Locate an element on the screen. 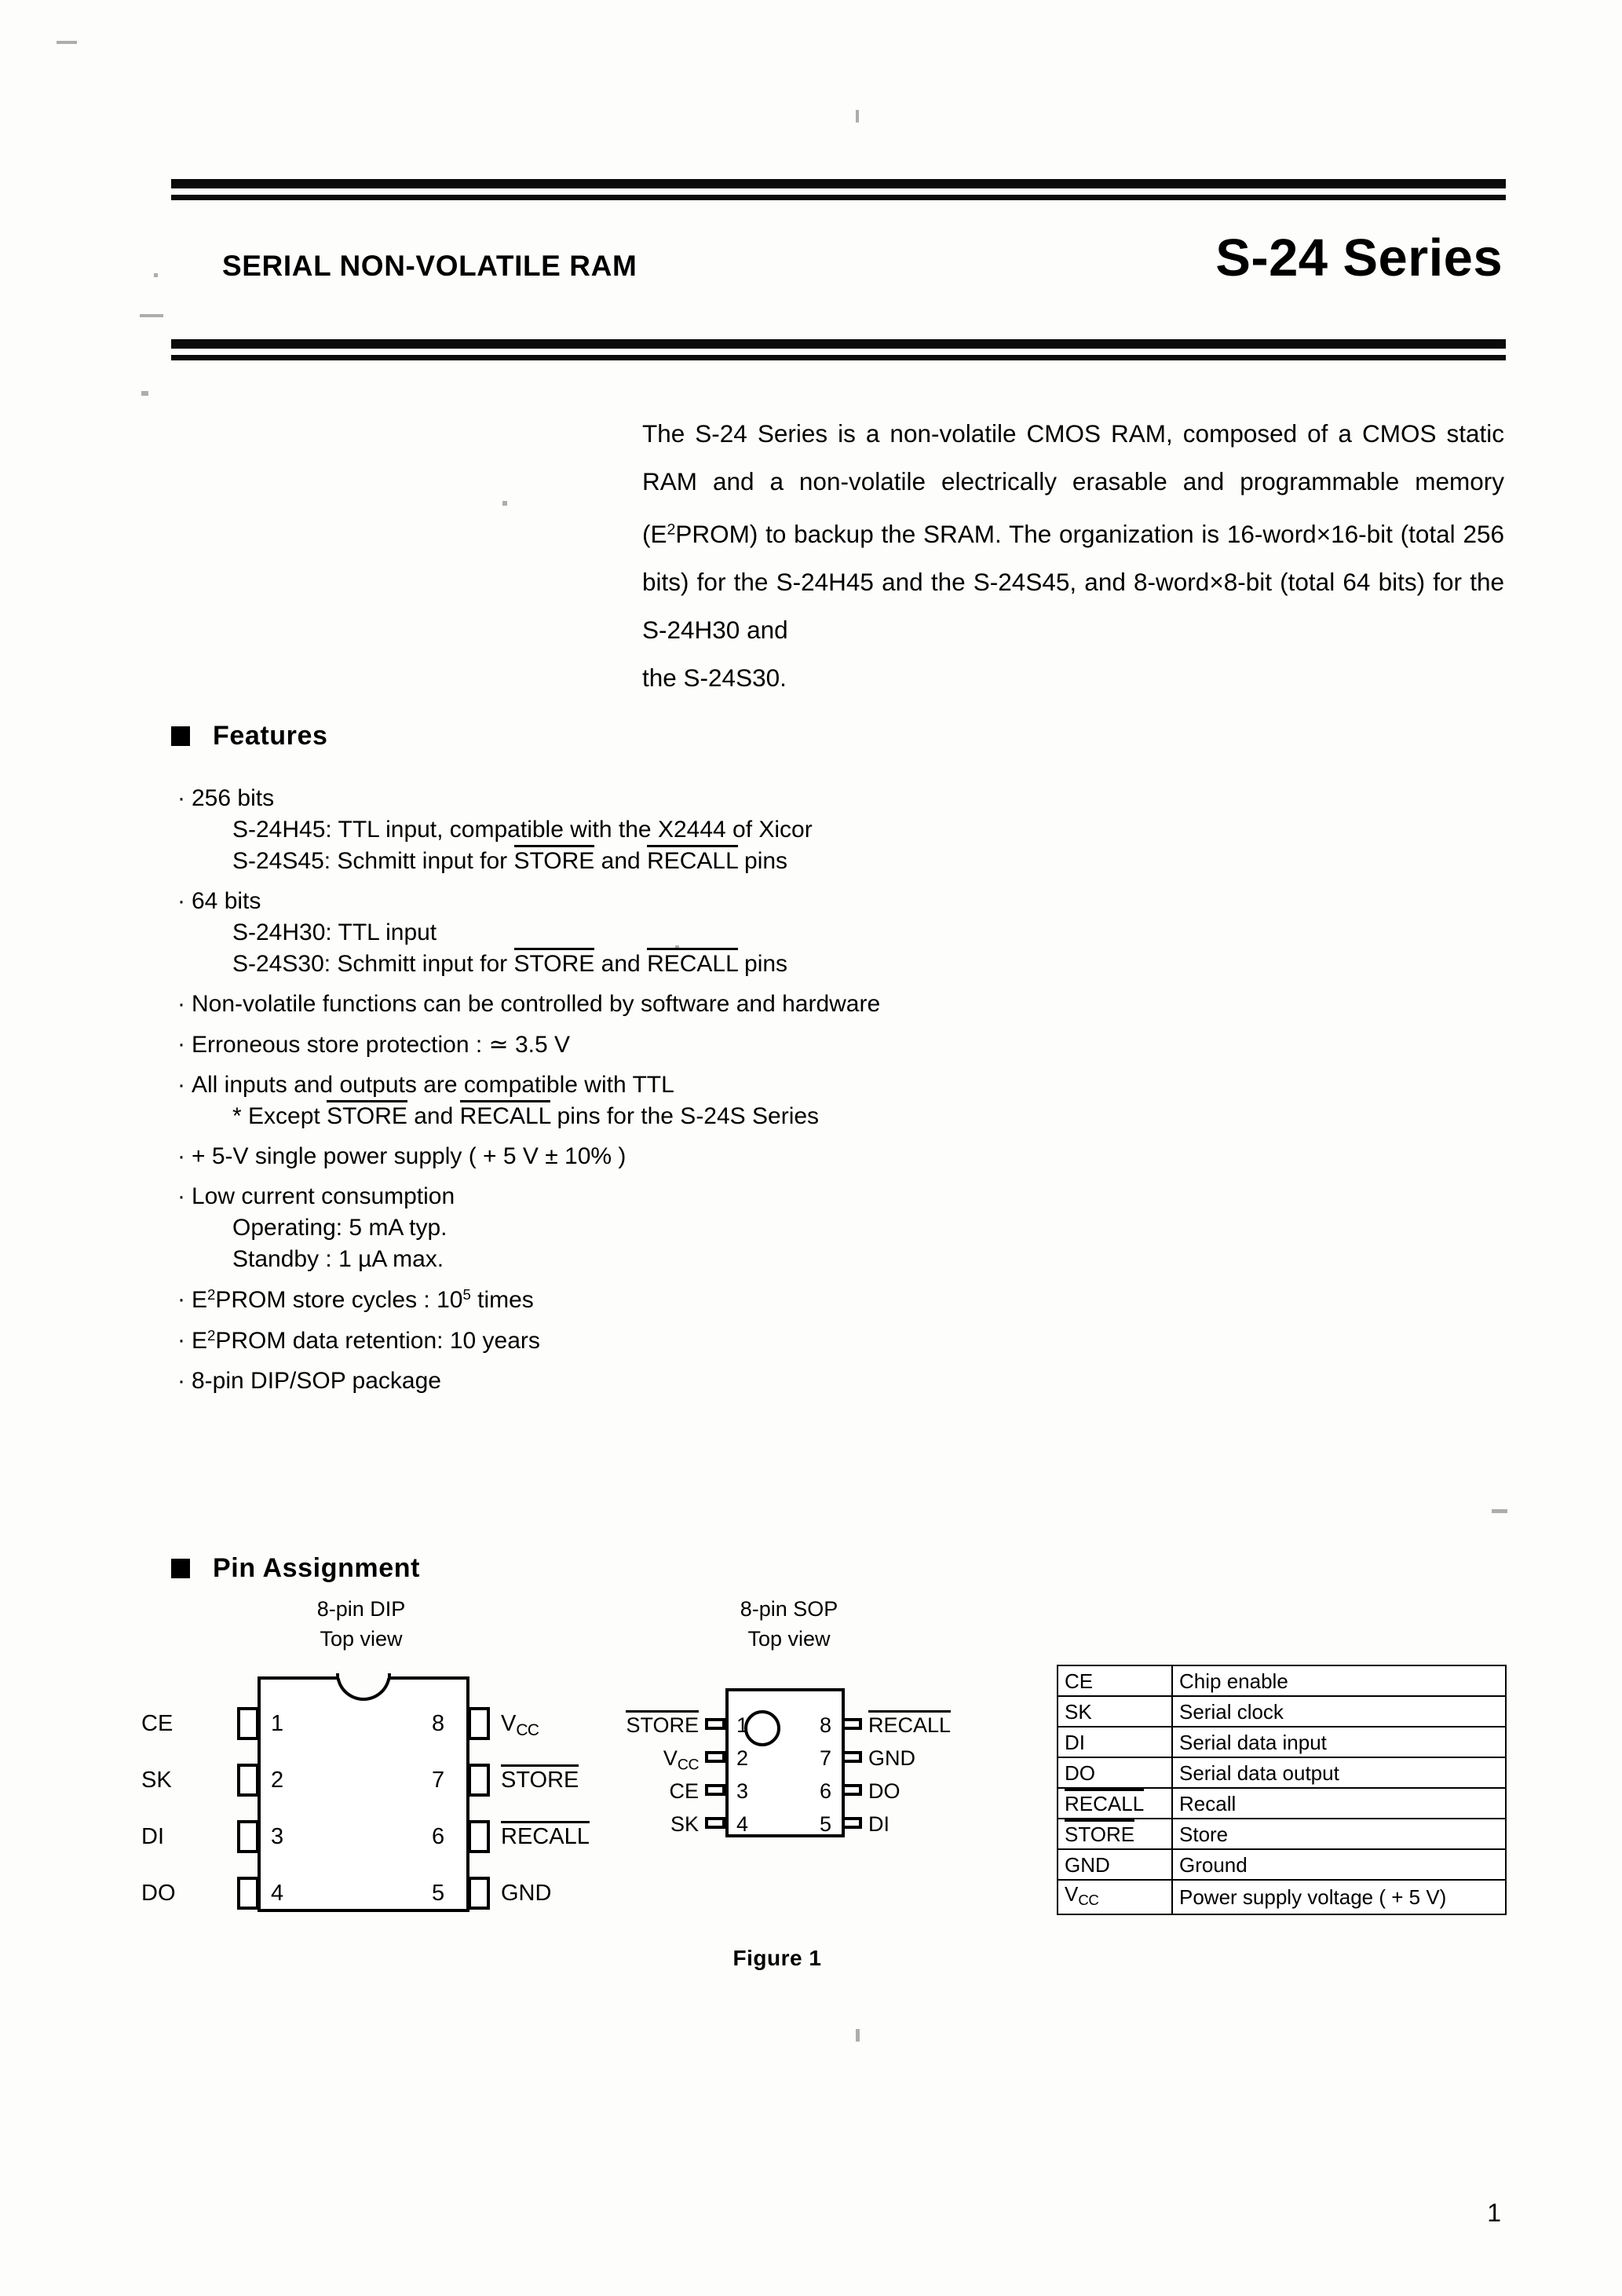  table-row: CE Chip enable is located at coordinates (1282, 1681).